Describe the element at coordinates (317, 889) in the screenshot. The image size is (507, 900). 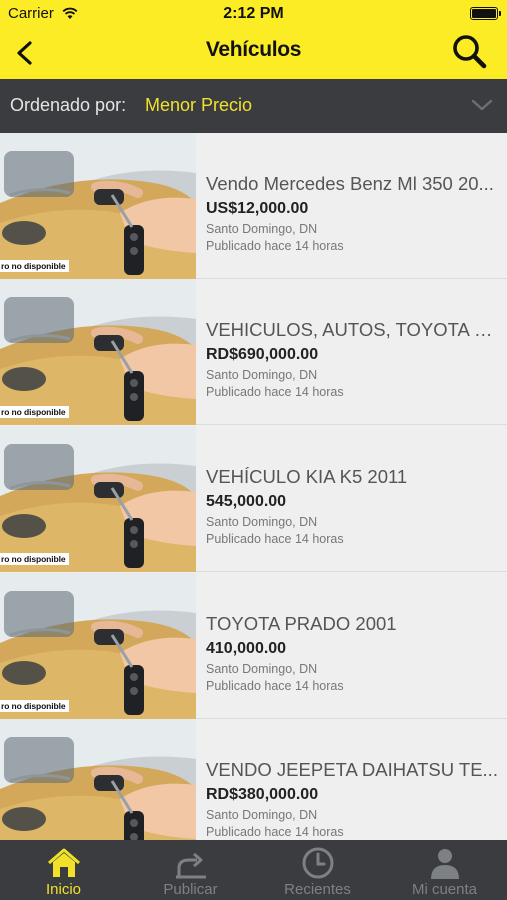
I see `tab-label: Recientes` at that location.